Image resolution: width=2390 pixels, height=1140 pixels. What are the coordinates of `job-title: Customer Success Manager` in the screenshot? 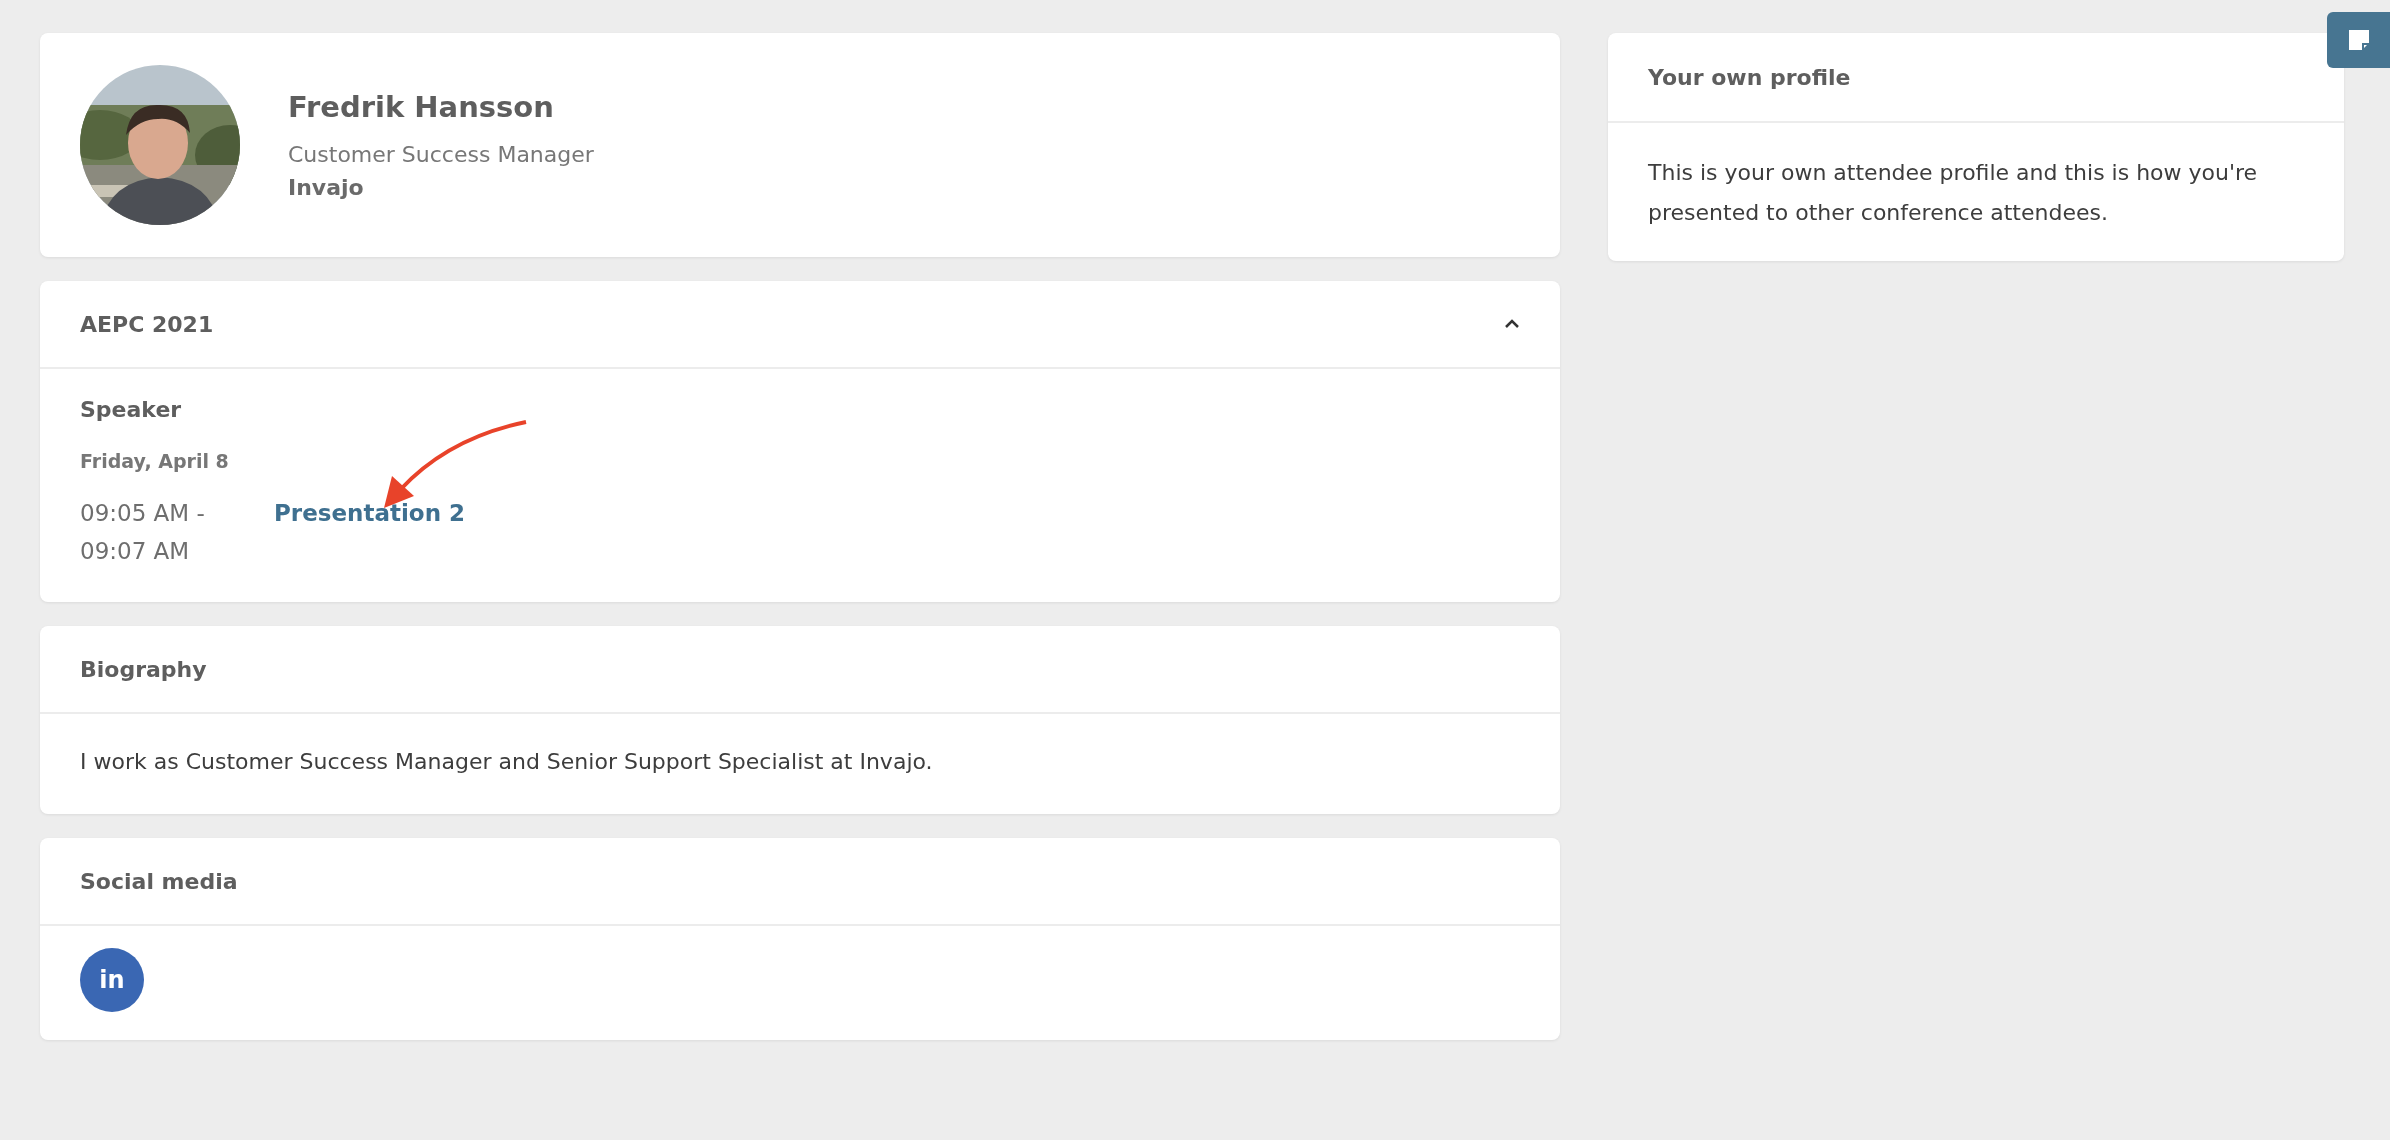 It's located at (441, 154).